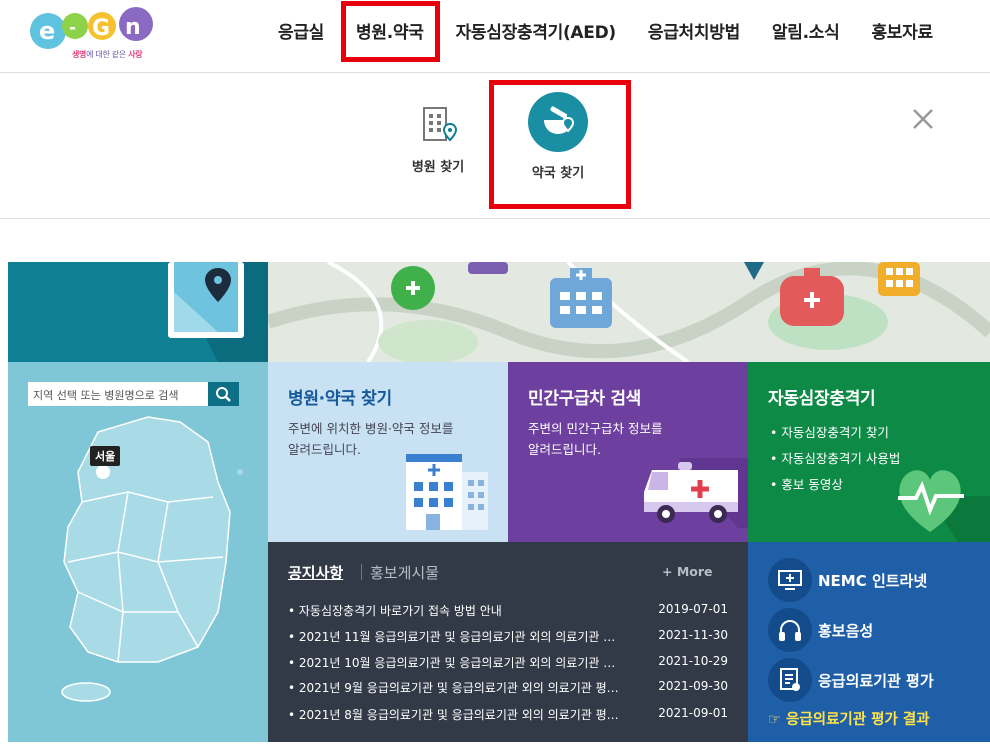 This screenshot has width=990, height=748. I want to click on search-icon, so click(223, 394).